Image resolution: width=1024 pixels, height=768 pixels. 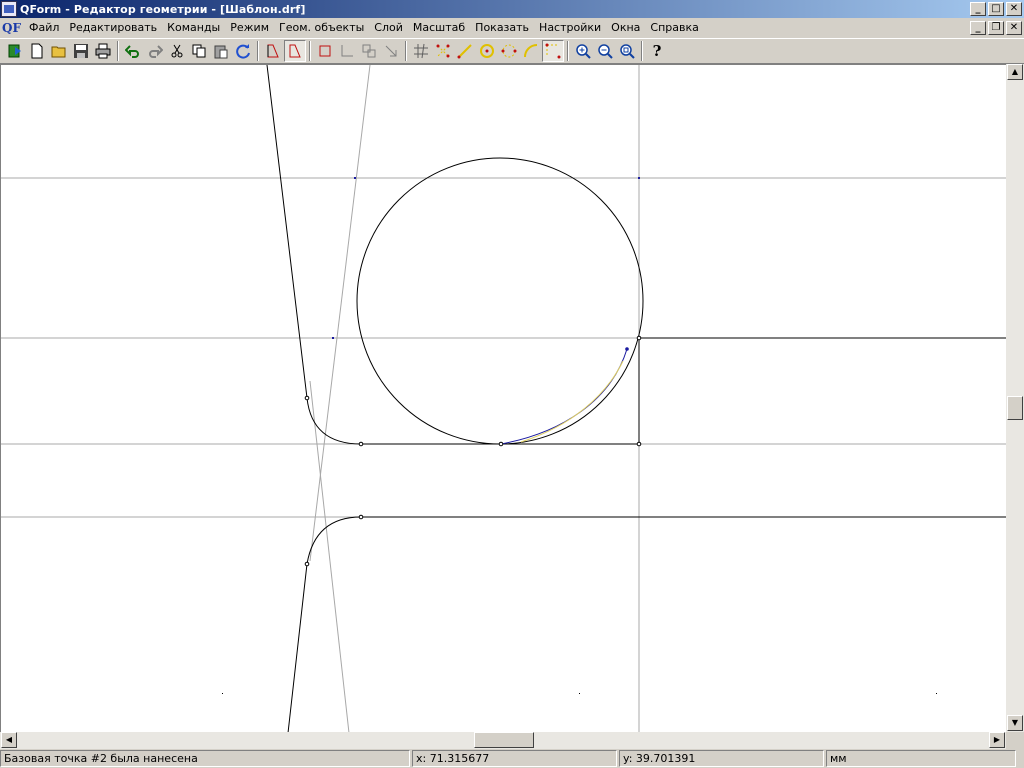 I want to click on menu-geom-objects: Геом. объекты, so click(x=321, y=28).